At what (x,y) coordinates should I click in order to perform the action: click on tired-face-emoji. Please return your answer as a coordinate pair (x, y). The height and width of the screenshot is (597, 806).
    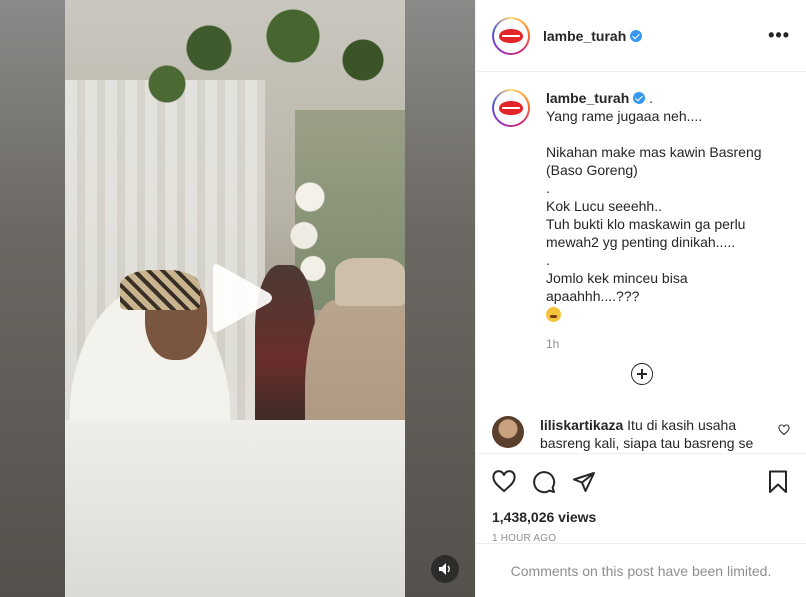
    Looking at the image, I should click on (553, 314).